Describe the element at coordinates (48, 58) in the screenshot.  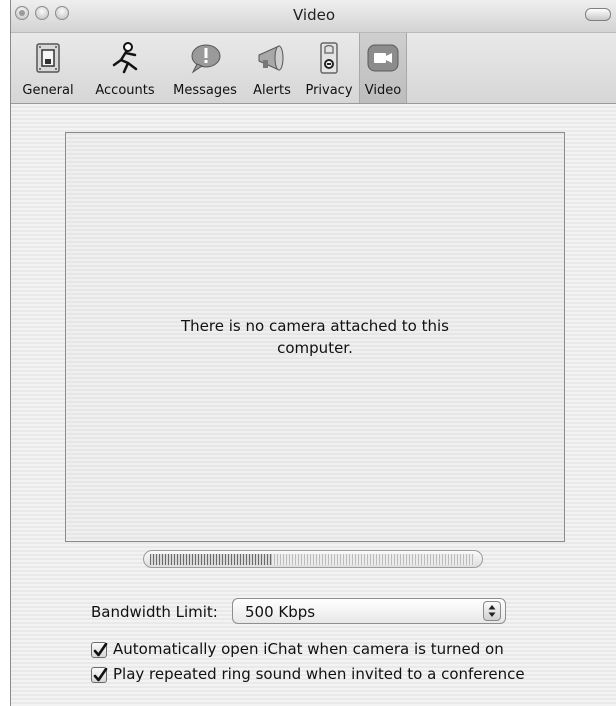
I see `general-switch-icon` at that location.